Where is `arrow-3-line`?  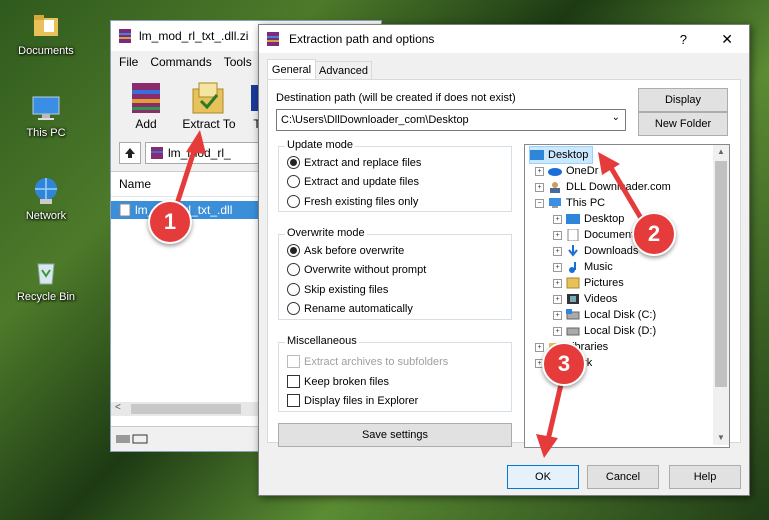
arrow-3-line is located at coordinates (555, 410).